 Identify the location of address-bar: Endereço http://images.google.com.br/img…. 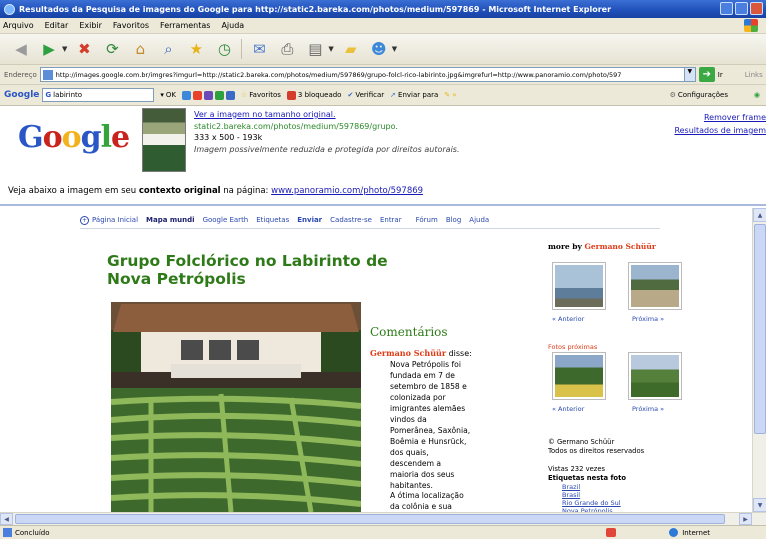
(383, 75).